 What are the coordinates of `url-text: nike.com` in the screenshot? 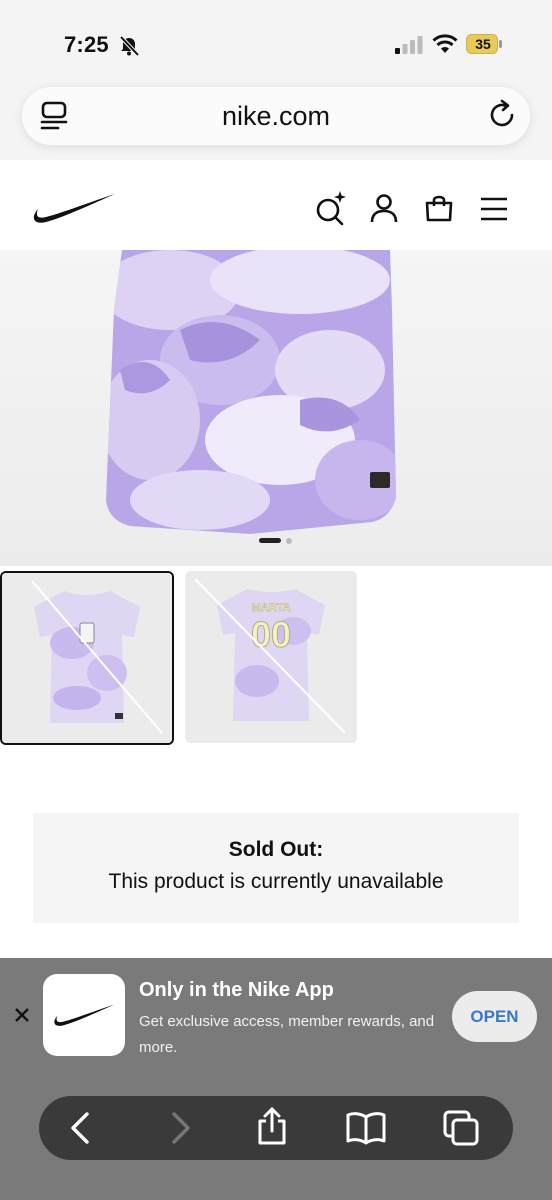 It's located at (276, 116).